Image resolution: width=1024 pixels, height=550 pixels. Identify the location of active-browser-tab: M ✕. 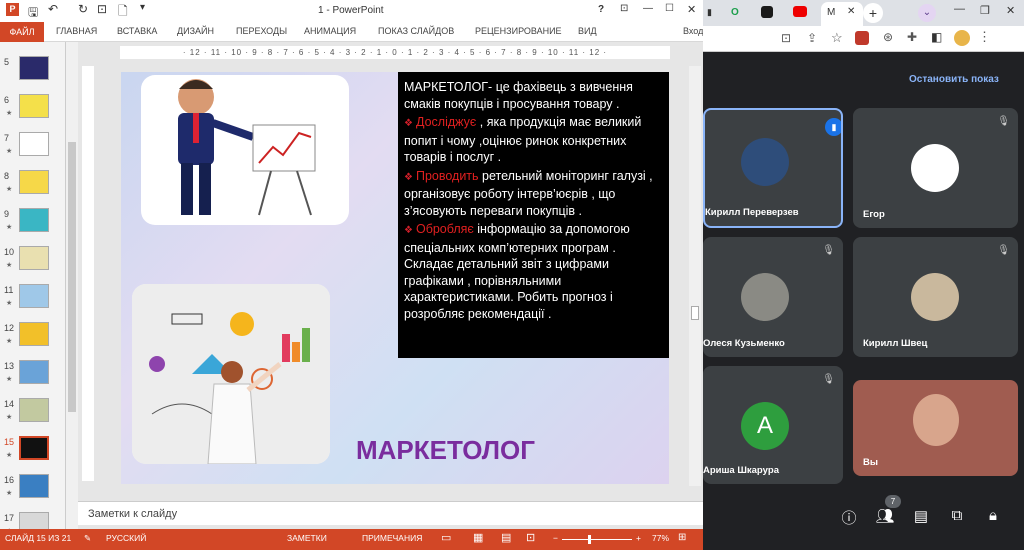
(842, 14).